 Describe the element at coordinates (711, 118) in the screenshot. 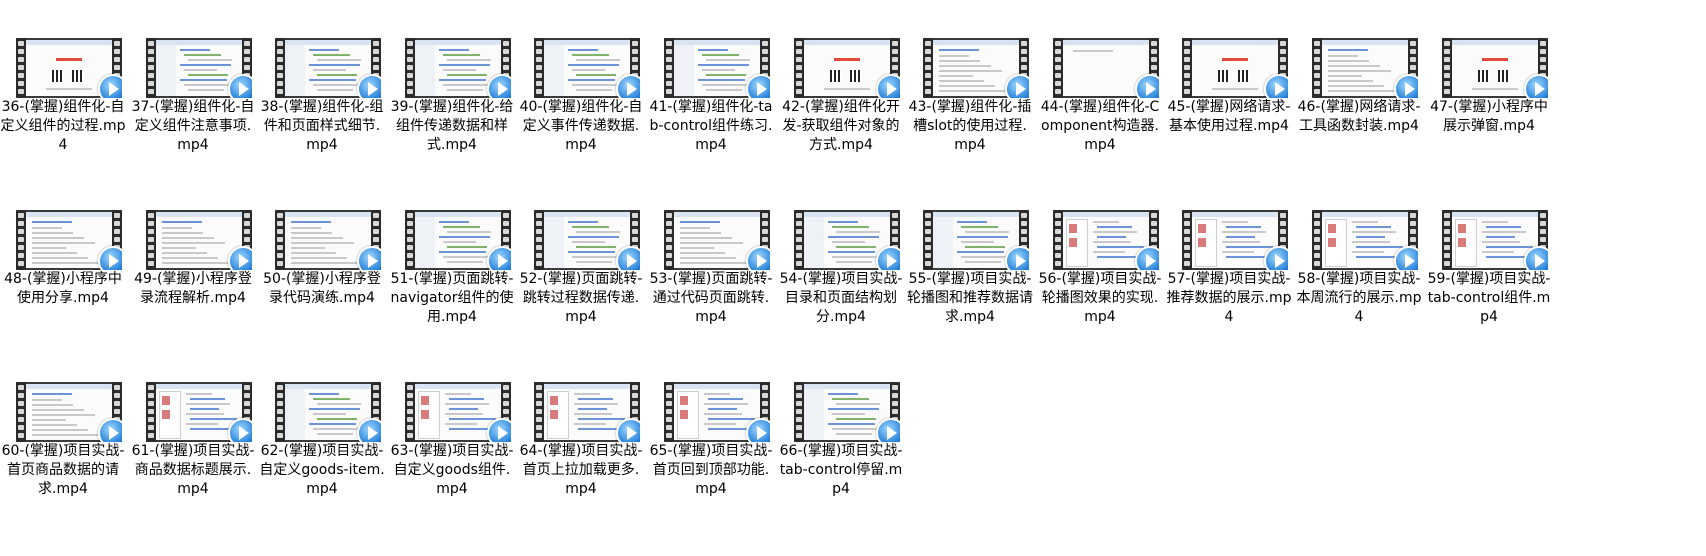

I see `video-file-item: 41-(掌握)组件化-tab-control组件练习.mp4` at that location.